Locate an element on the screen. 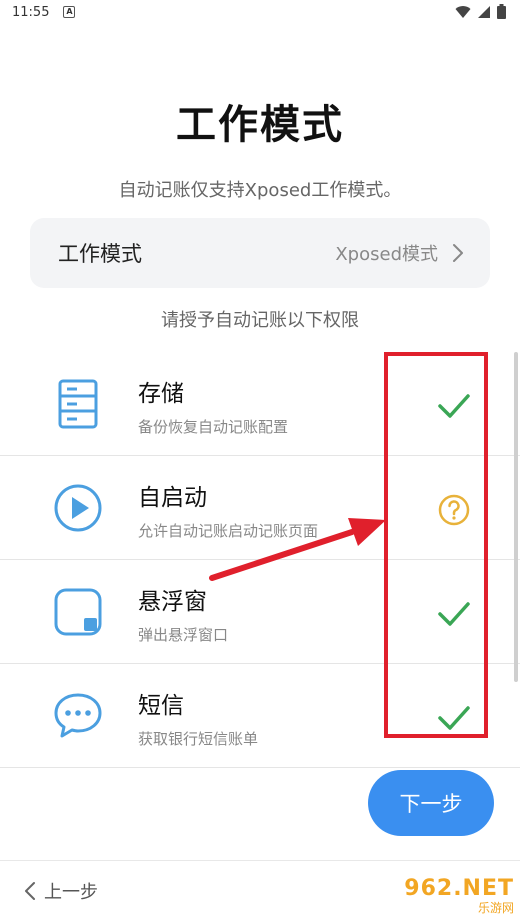 This screenshot has height=924, width=520. notification-icon: A is located at coordinates (69, 12).